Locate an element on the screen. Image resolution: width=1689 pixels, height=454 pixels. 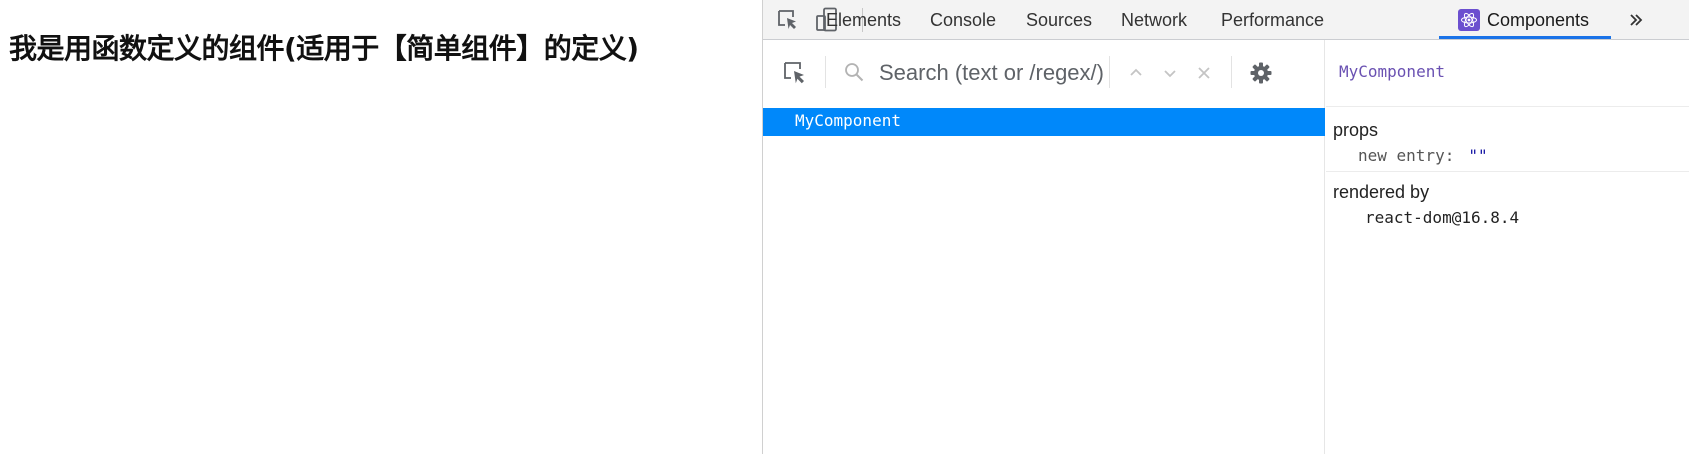
search-input: Search (text or /regex/) is located at coordinates (991, 73).